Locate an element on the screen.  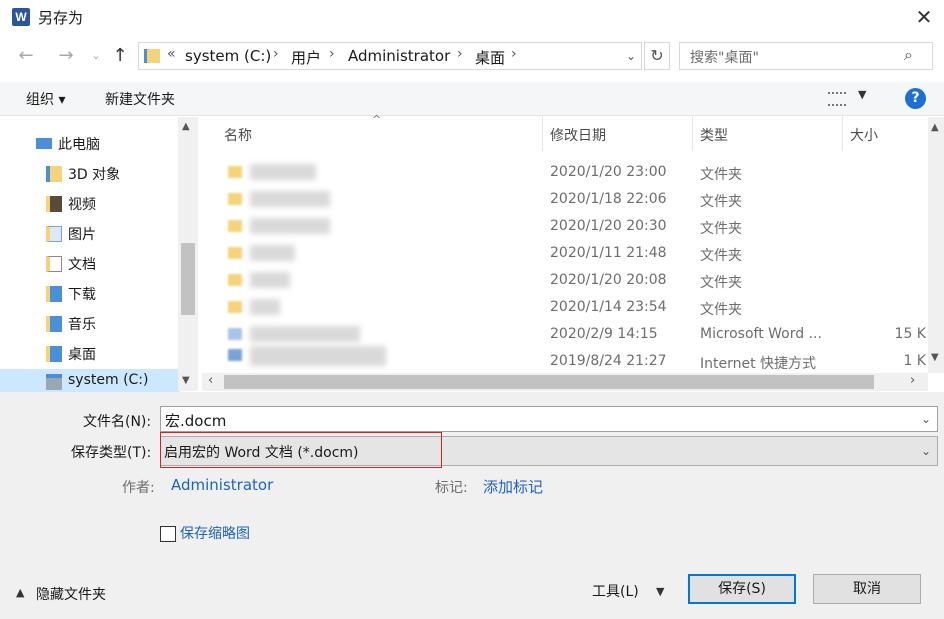
filename-value: 宏.docm is located at coordinates (195, 420).